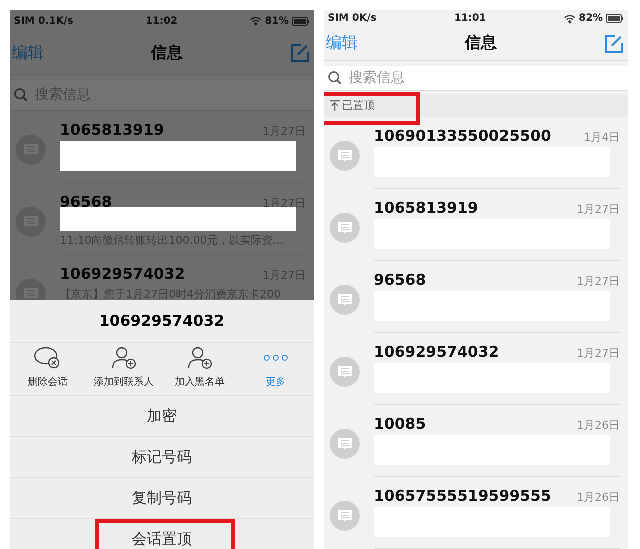  What do you see at coordinates (476, 513) in the screenshot?
I see `conversation-item: 10657555519599555 1月26日` at bounding box center [476, 513].